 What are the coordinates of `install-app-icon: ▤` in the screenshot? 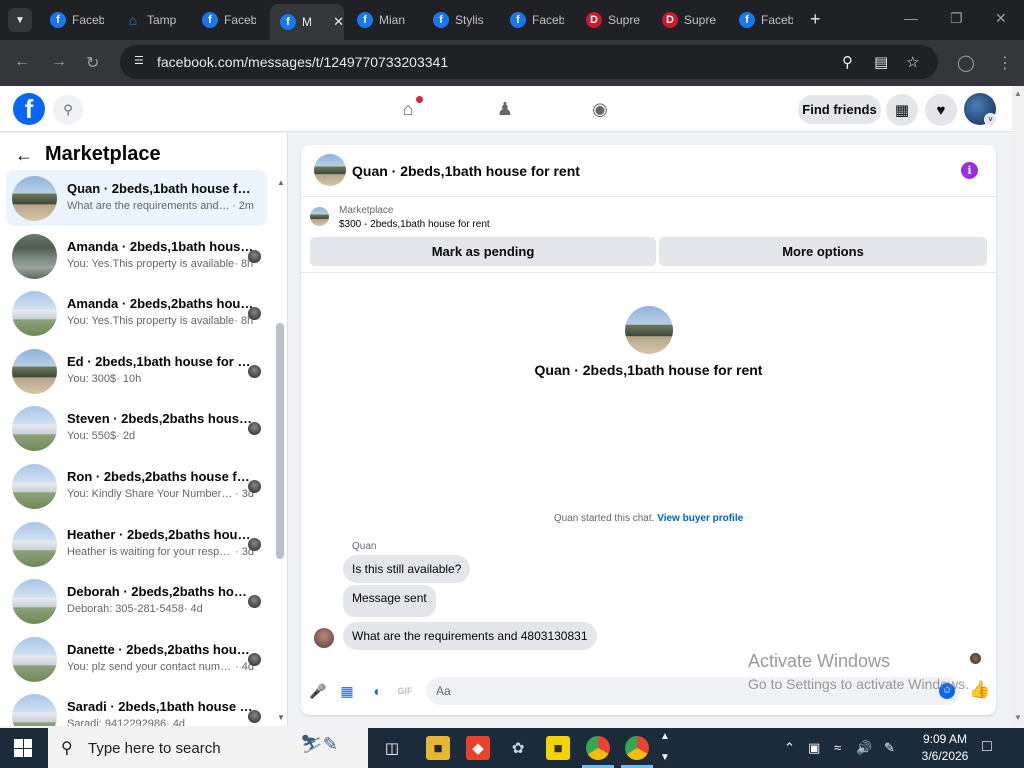 It's located at (881, 62).